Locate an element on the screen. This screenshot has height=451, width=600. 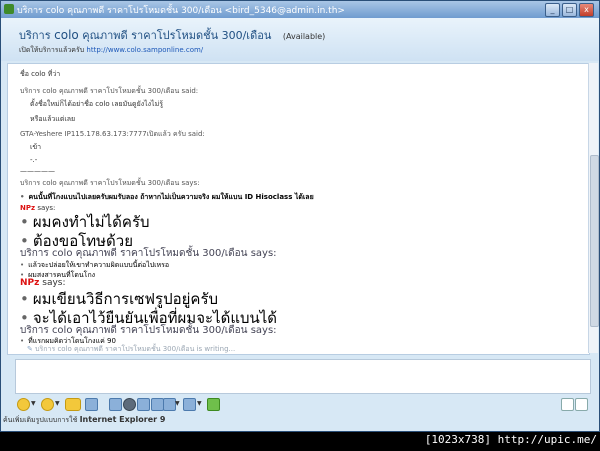
share-icon is located at coordinates (189, 404).